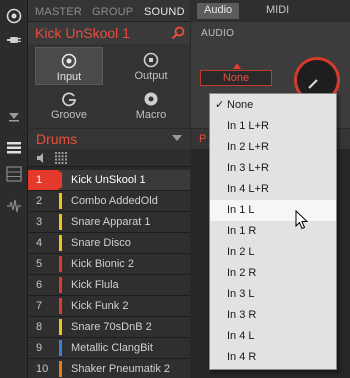 Image resolution: width=350 pixels, height=378 pixels. I want to click on page-output-button: Output, so click(151, 66).